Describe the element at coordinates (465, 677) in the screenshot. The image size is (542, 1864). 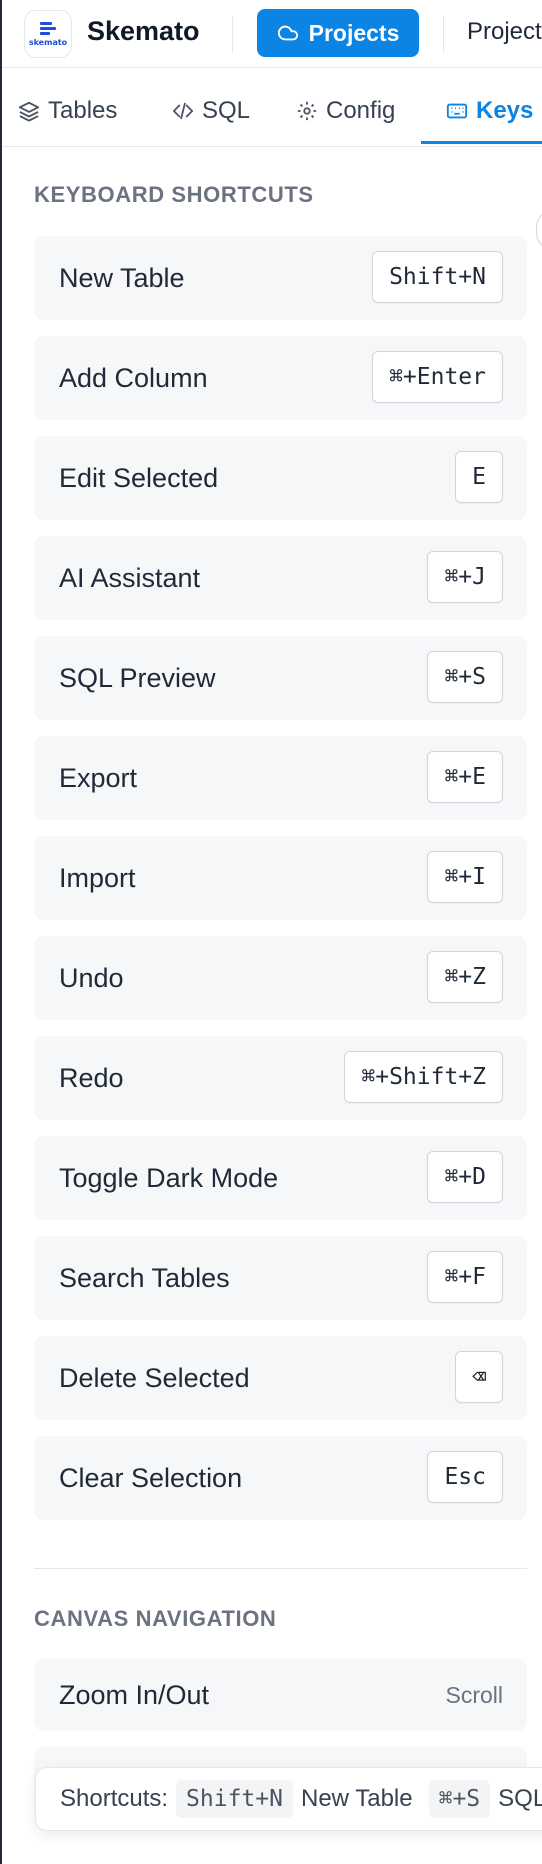
I see `shortcut-key: ⌘+S` at that location.